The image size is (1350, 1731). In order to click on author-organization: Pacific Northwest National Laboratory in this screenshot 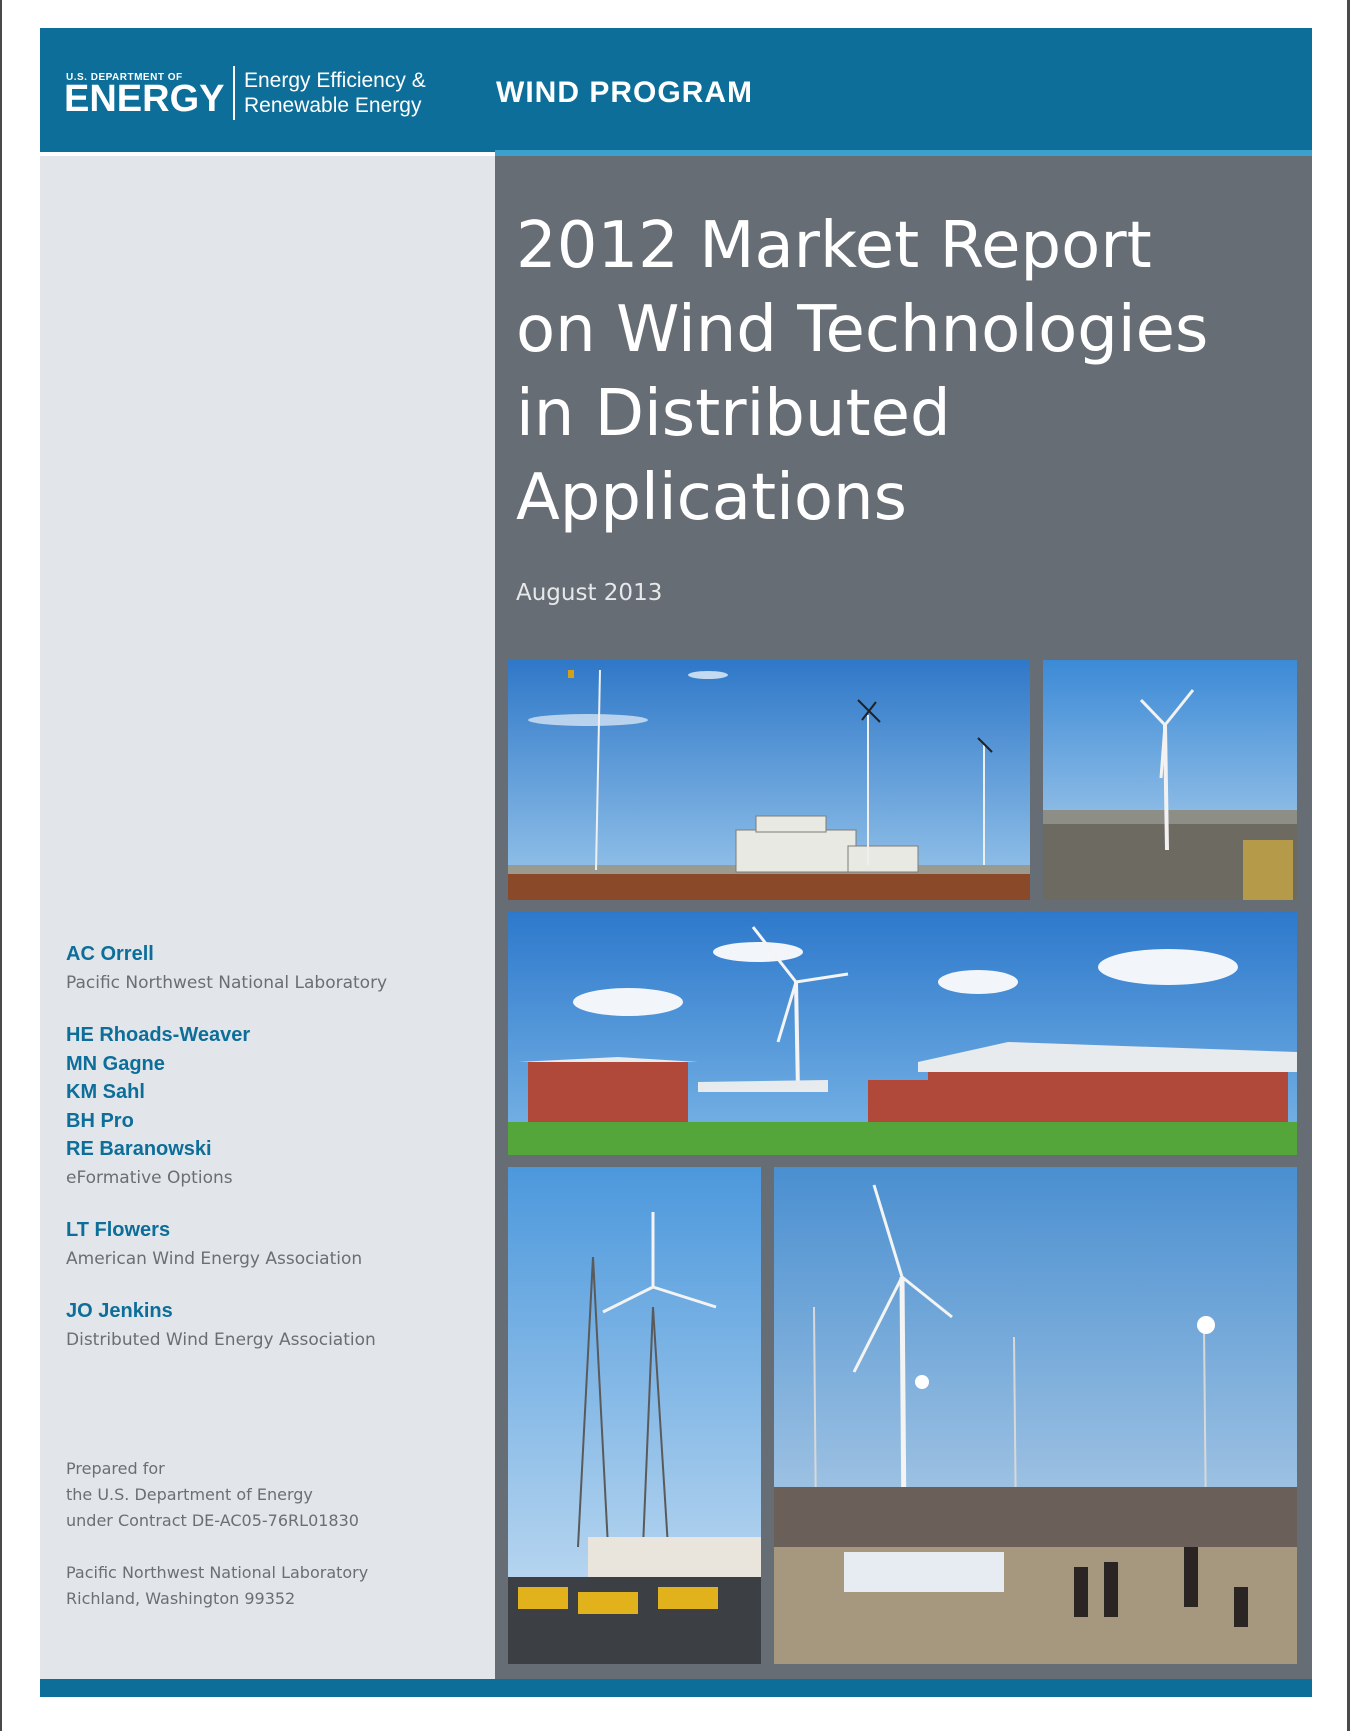, I will do `click(227, 982)`.